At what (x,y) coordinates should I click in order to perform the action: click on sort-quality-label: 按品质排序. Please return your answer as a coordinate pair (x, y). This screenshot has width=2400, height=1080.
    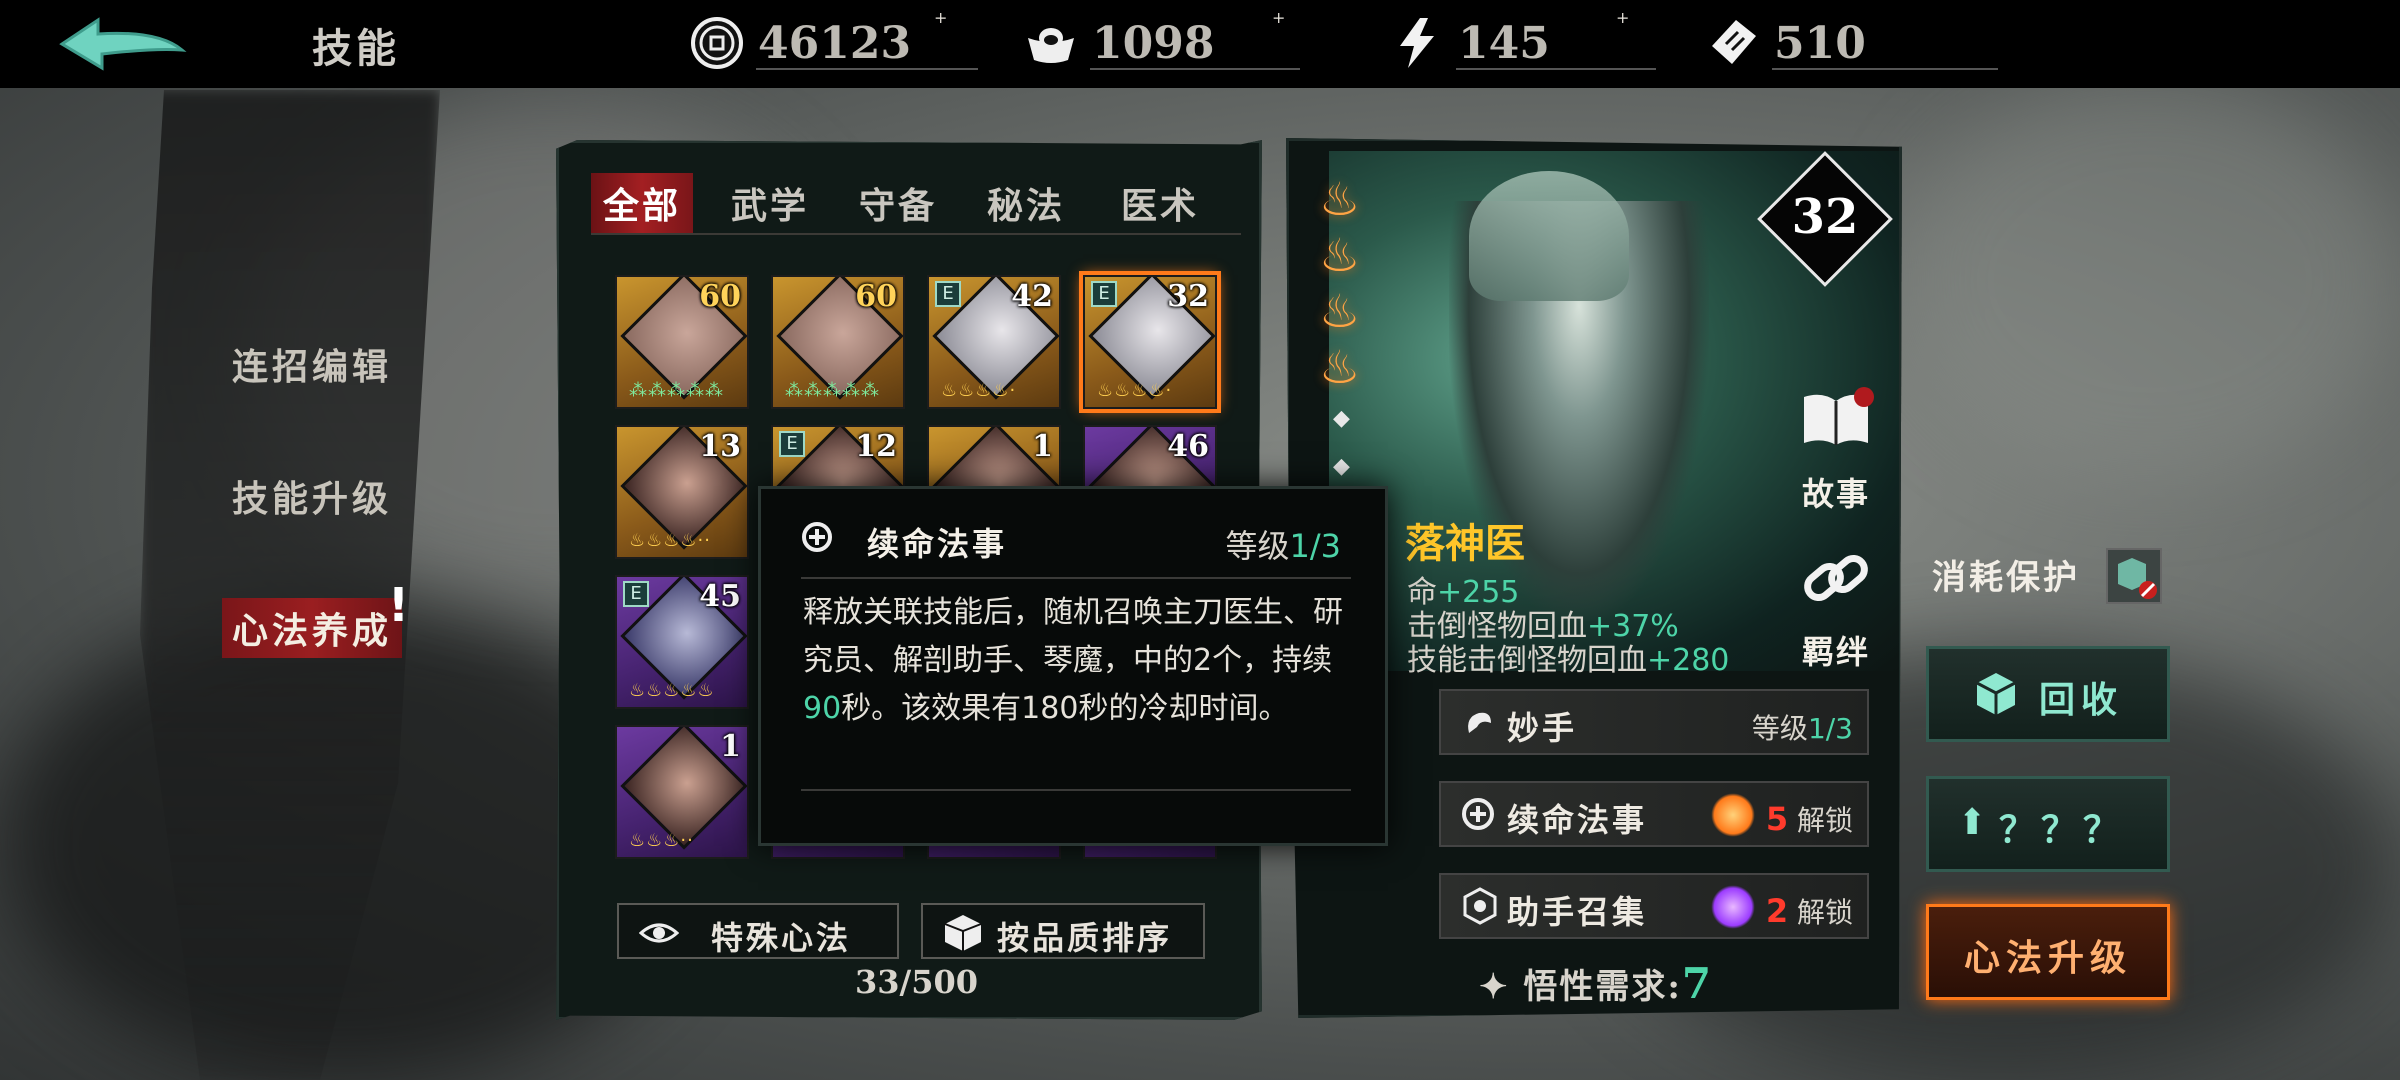
    Looking at the image, I should click on (1085, 938).